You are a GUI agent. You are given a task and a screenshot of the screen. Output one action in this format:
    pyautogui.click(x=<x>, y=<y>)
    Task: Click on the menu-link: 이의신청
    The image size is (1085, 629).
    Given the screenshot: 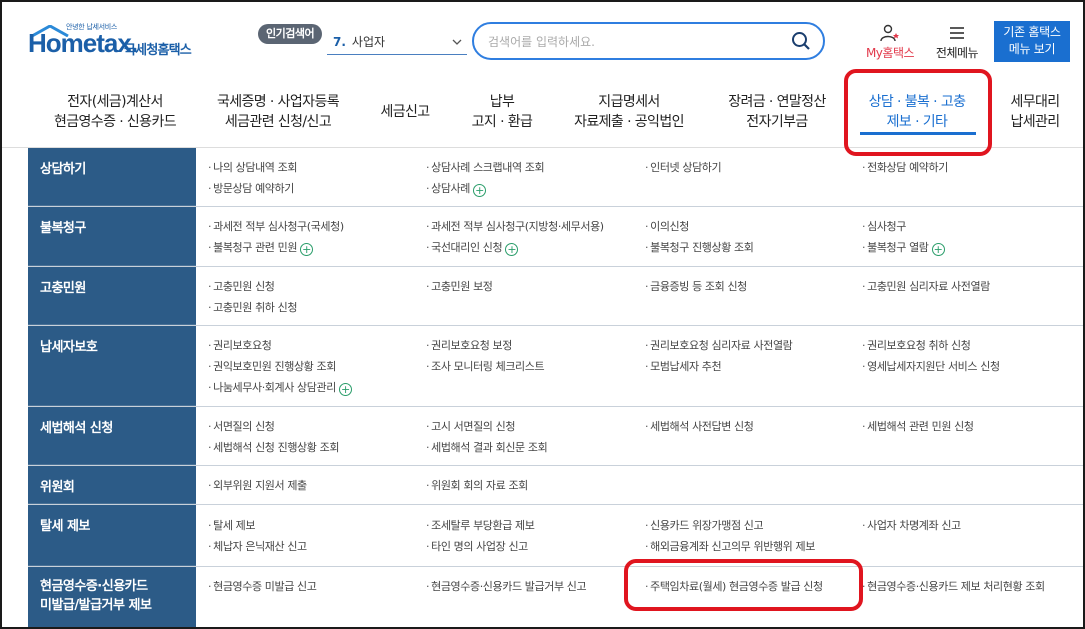 What is the action you would take?
    pyautogui.click(x=667, y=226)
    